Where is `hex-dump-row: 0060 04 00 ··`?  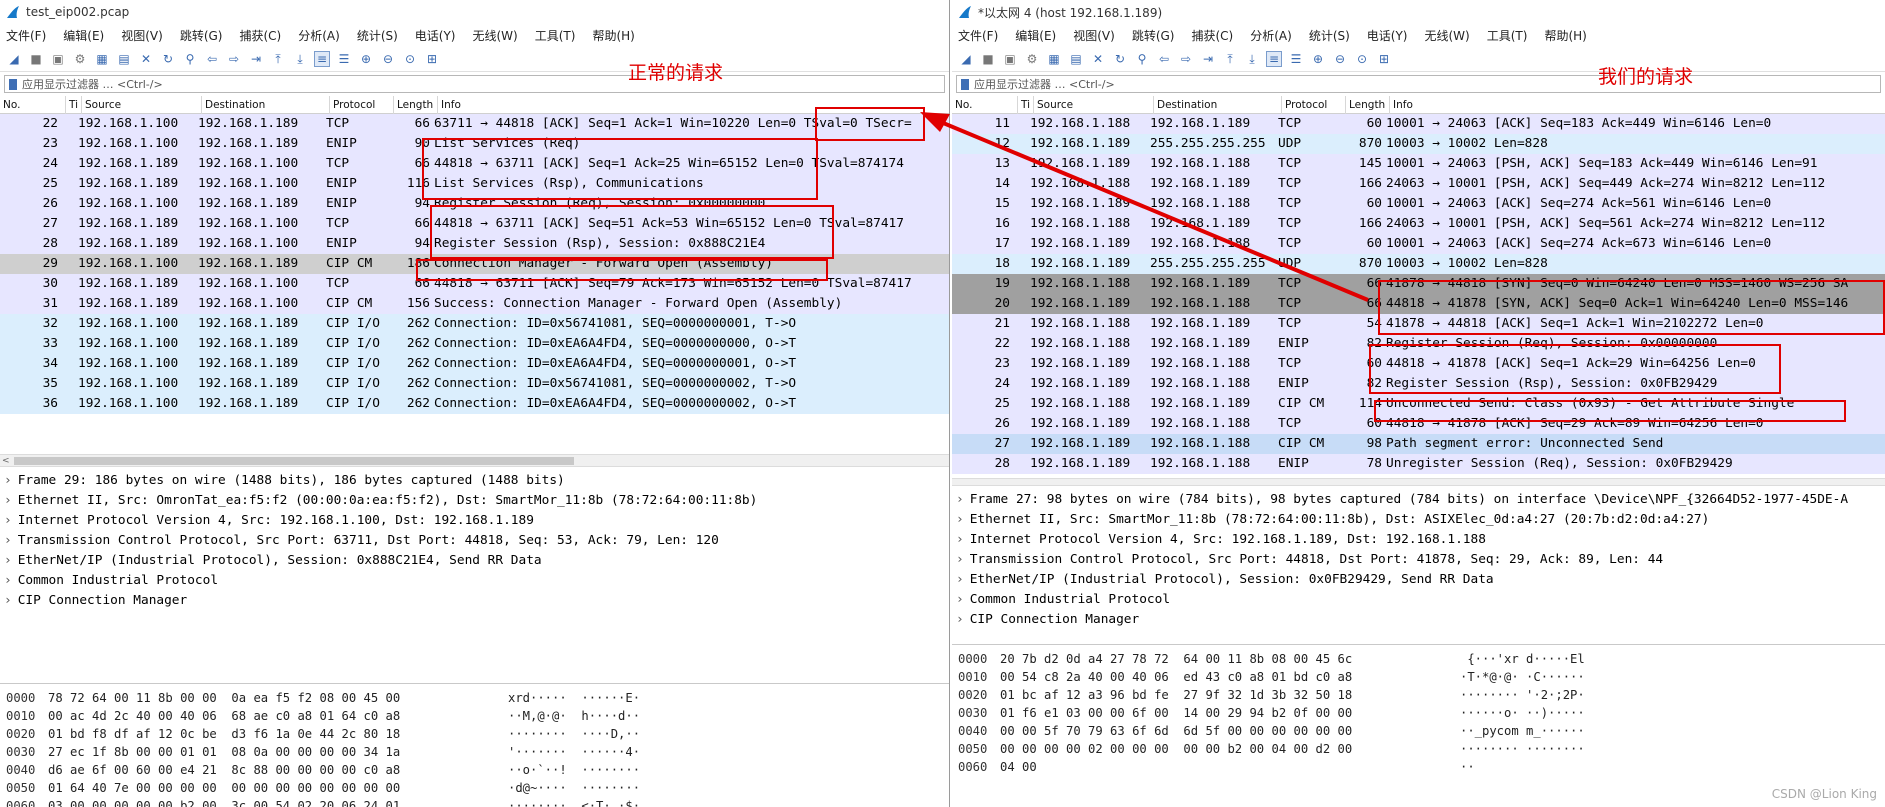
hex-dump-row: 0060 04 00 ·· is located at coordinates (1418, 767).